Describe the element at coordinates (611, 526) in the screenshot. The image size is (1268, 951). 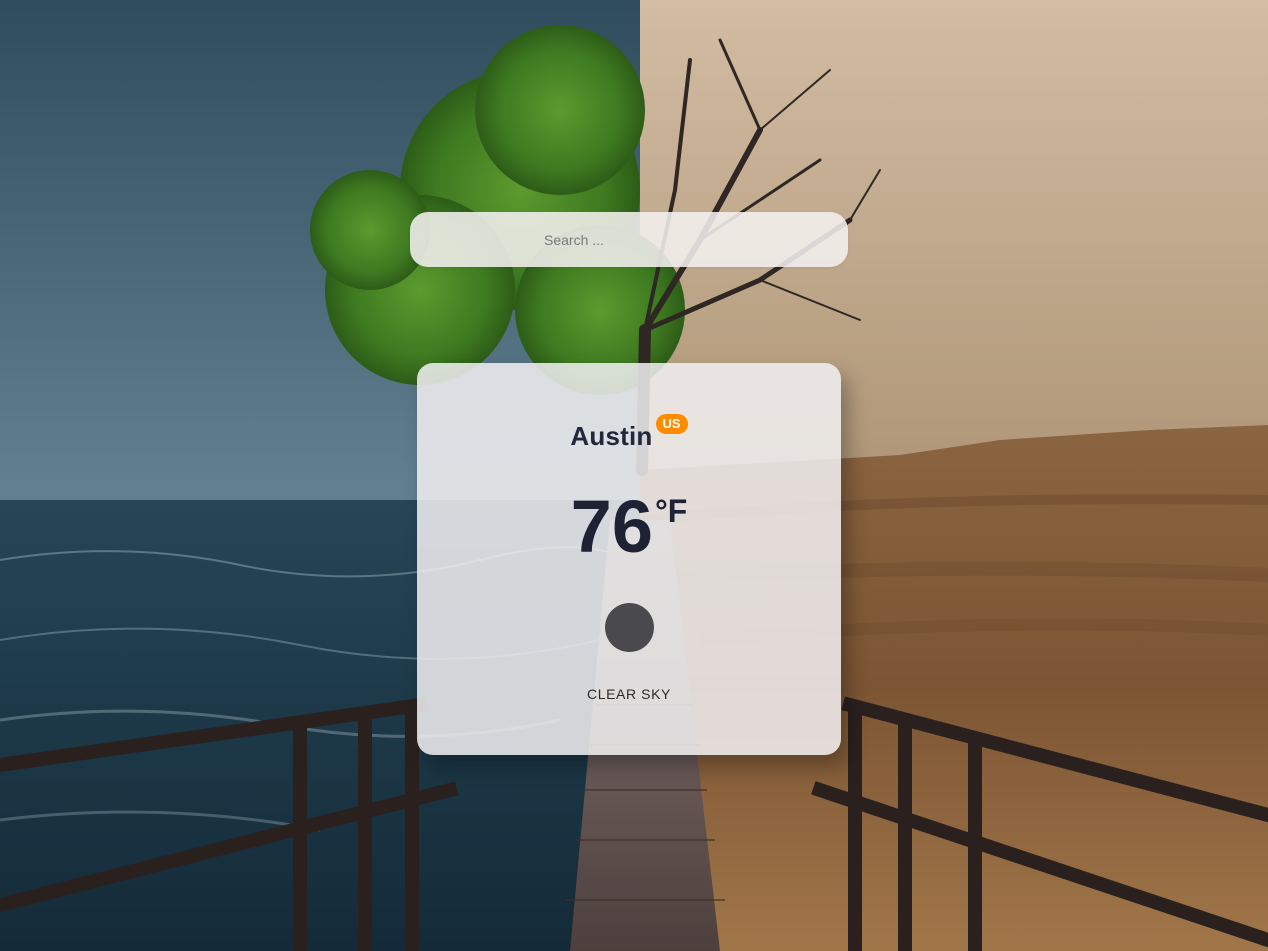
I see `temperature-value: 76` at that location.